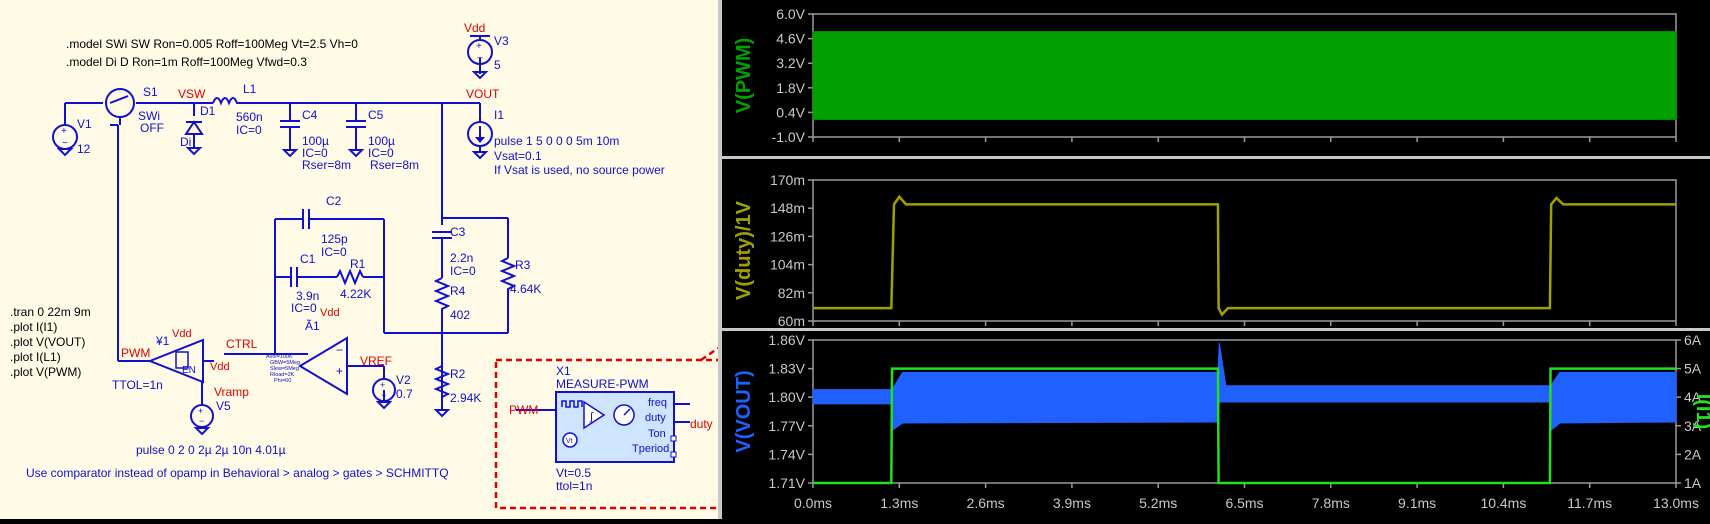  I want to click on v1-value: 12, so click(84, 149).